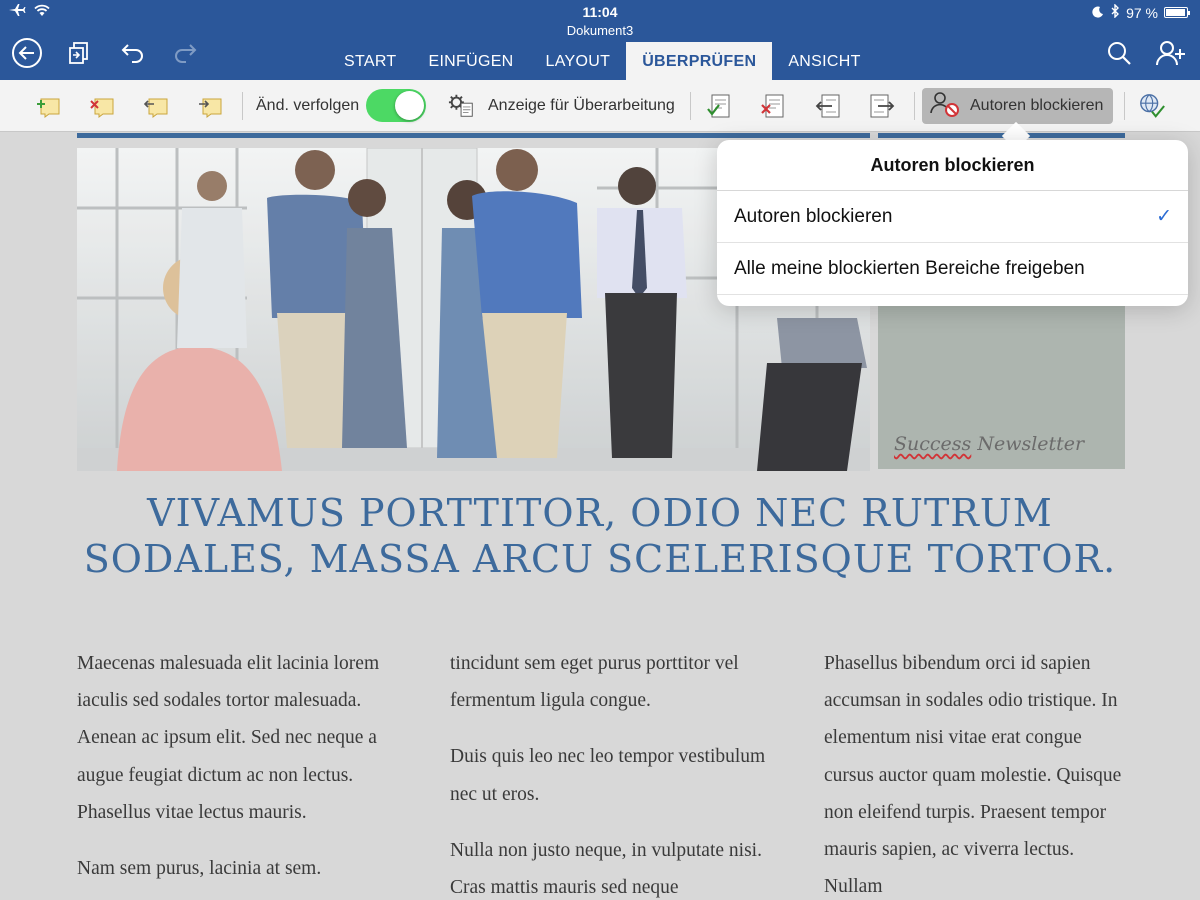 This screenshot has width=1200, height=900. Describe the element at coordinates (308, 105) in the screenshot. I see `track-changes-label: Änd. verfolgen` at that location.